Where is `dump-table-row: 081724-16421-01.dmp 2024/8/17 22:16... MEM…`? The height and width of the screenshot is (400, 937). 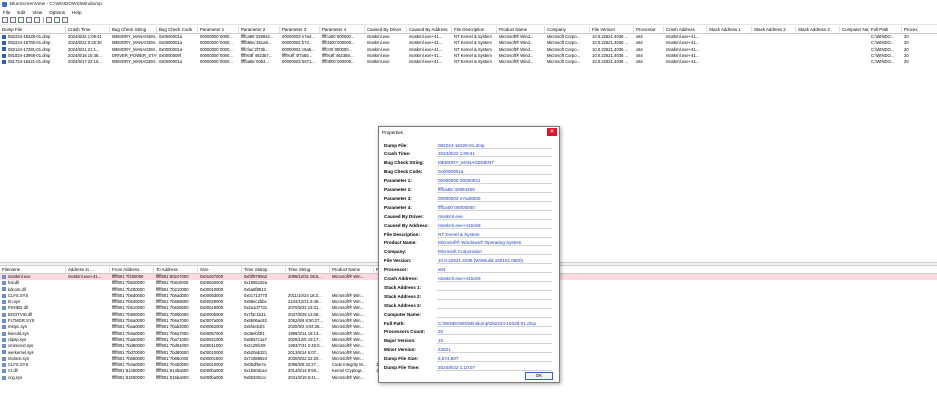
dump-table-row: 081724-16421-01.dmp 2024/8/17 22:16... MEM… is located at coordinates (468, 62).